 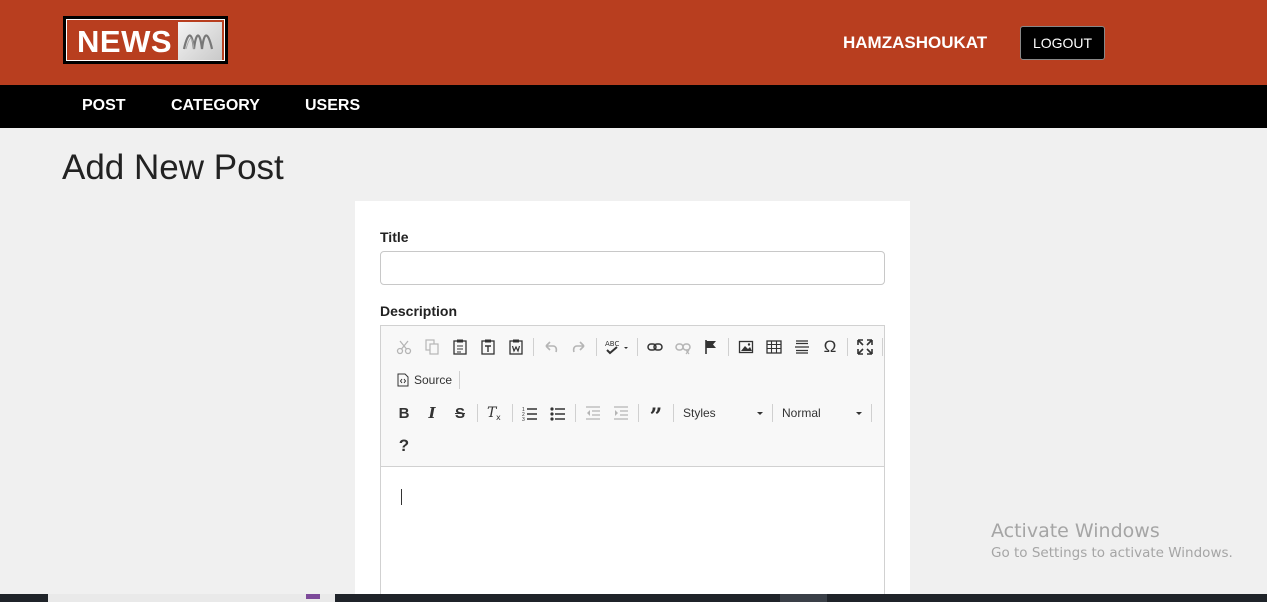 What do you see at coordinates (313, 596) in the screenshot?
I see `taskbar-app-icon` at bounding box center [313, 596].